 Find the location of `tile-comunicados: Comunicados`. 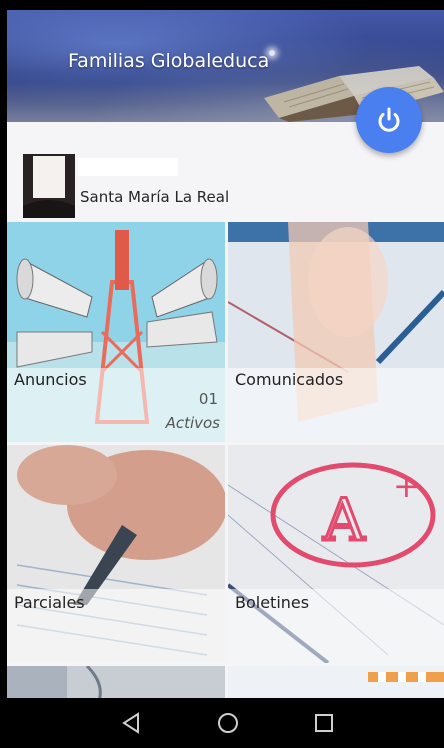

tile-comunicados: Comunicados is located at coordinates (336, 332).